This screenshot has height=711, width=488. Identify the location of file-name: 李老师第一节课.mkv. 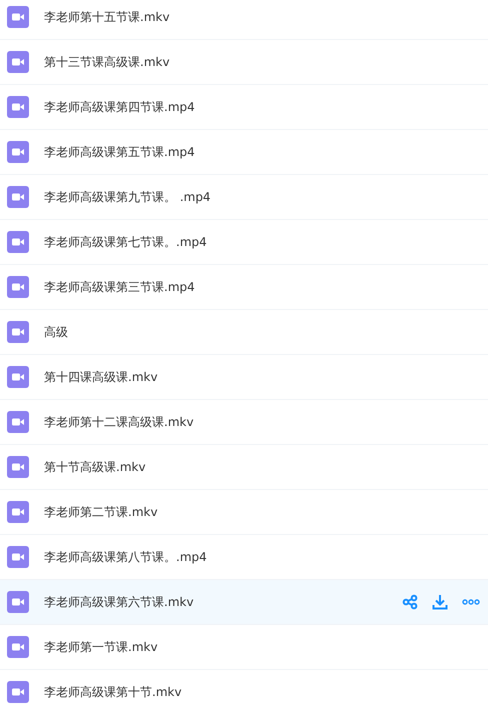
(101, 647).